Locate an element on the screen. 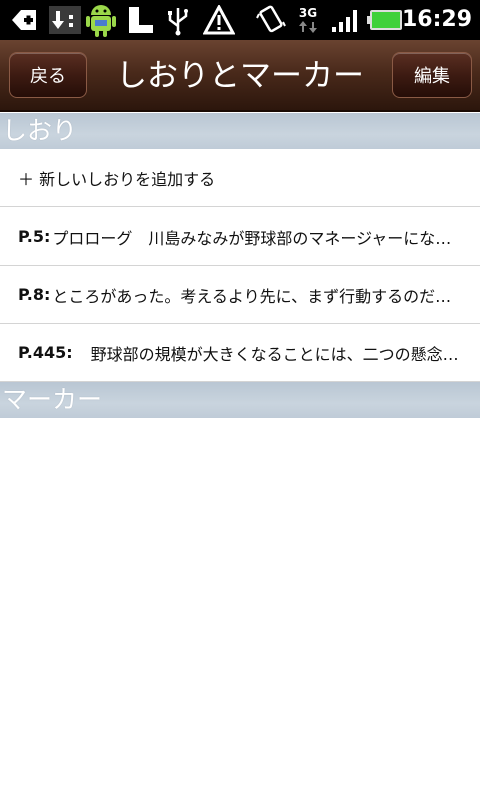  page-title: しおりとマーカー is located at coordinates (240, 76).